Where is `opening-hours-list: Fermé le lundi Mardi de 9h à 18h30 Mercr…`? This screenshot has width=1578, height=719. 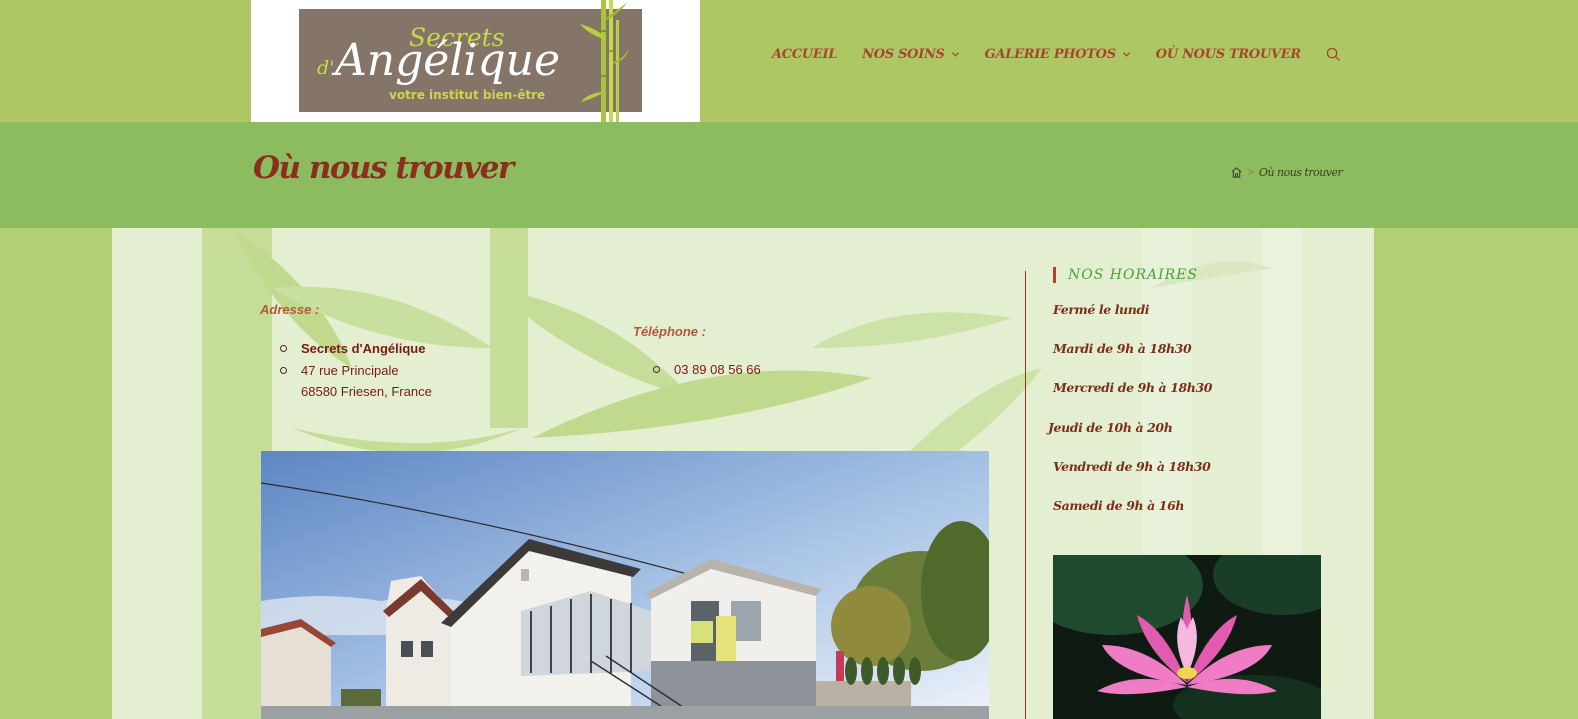
opening-hours-list: Fermé le lundi Mardi de 9h à 18h30 Mercr… is located at coordinates (1130, 419).